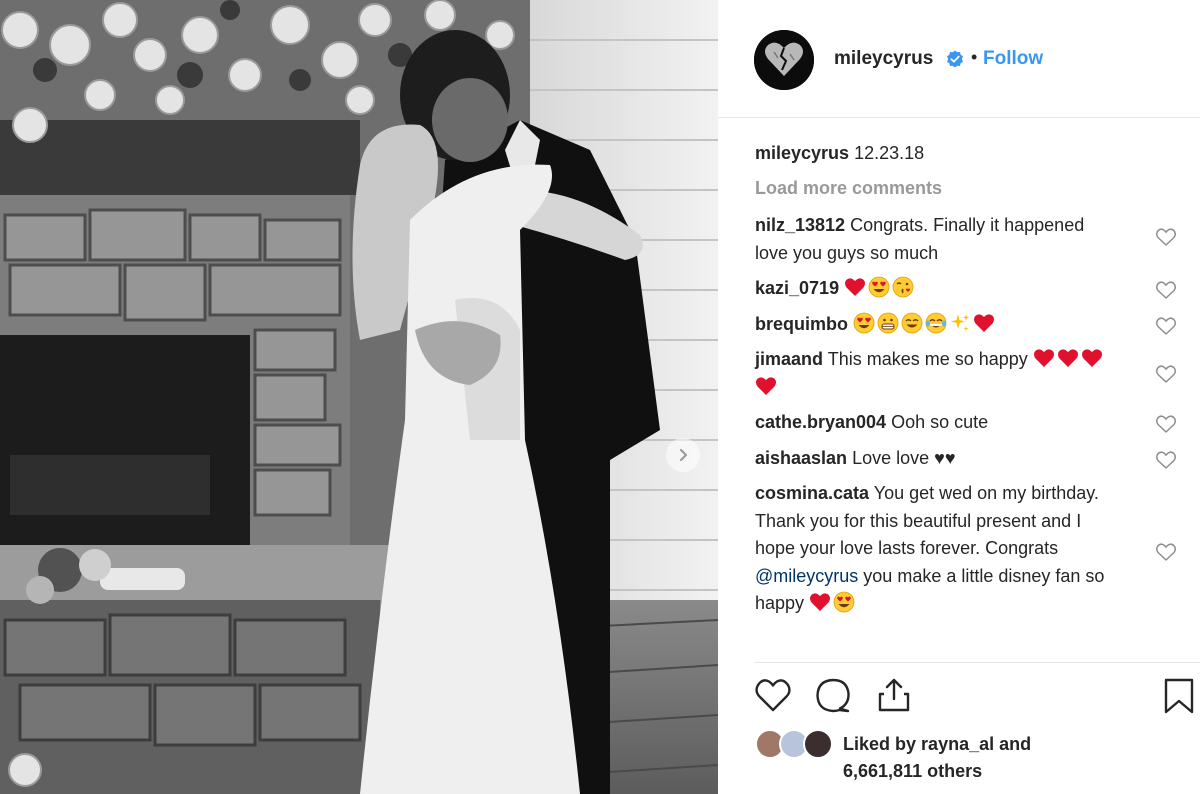  Describe the element at coordinates (1015, 744) in the screenshot. I see `likes-and: and` at that location.